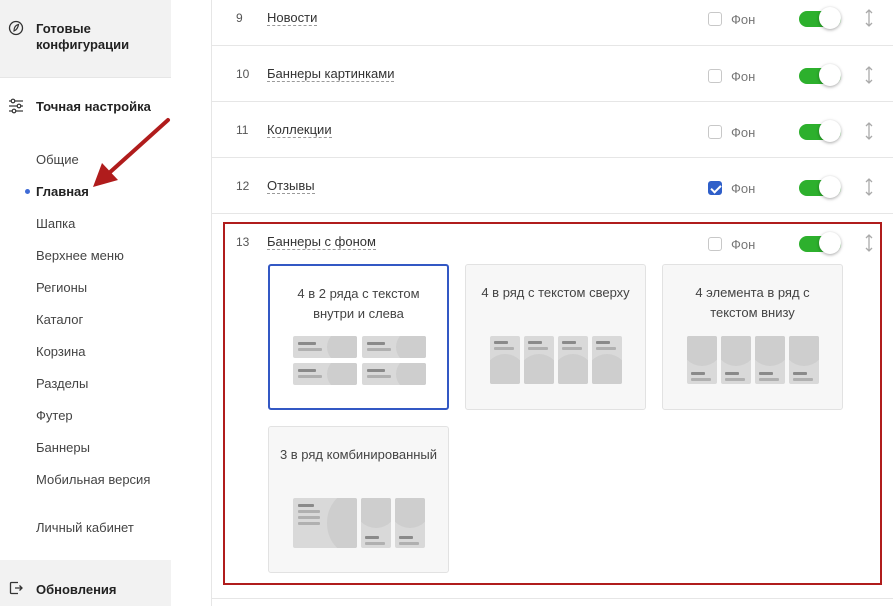 This screenshot has height=606, width=893. I want to click on sidebar-item-top-menu: Верхнее меню, so click(96, 256).